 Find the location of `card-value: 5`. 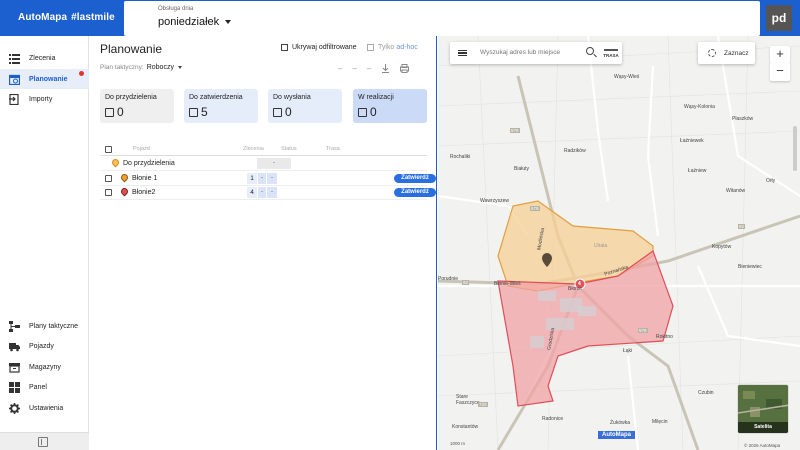

card-value: 5 is located at coordinates (204, 112).